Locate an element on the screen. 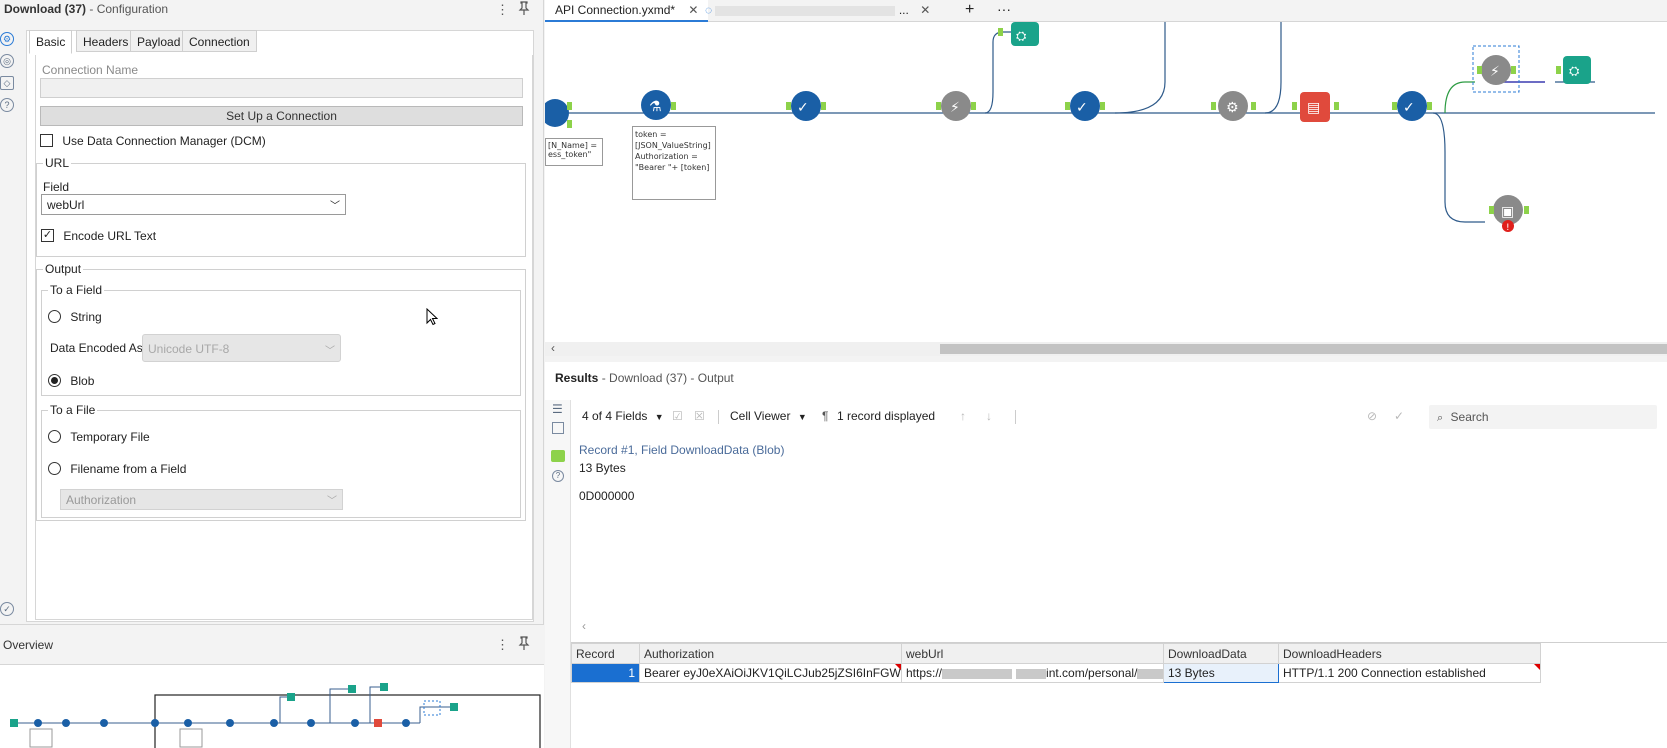 The width and height of the screenshot is (1667, 748). temp-file-radio is located at coordinates (54, 437).